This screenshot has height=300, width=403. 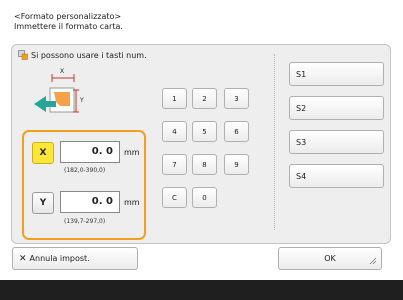 I want to click on panel-divider, so click(x=274, y=142).